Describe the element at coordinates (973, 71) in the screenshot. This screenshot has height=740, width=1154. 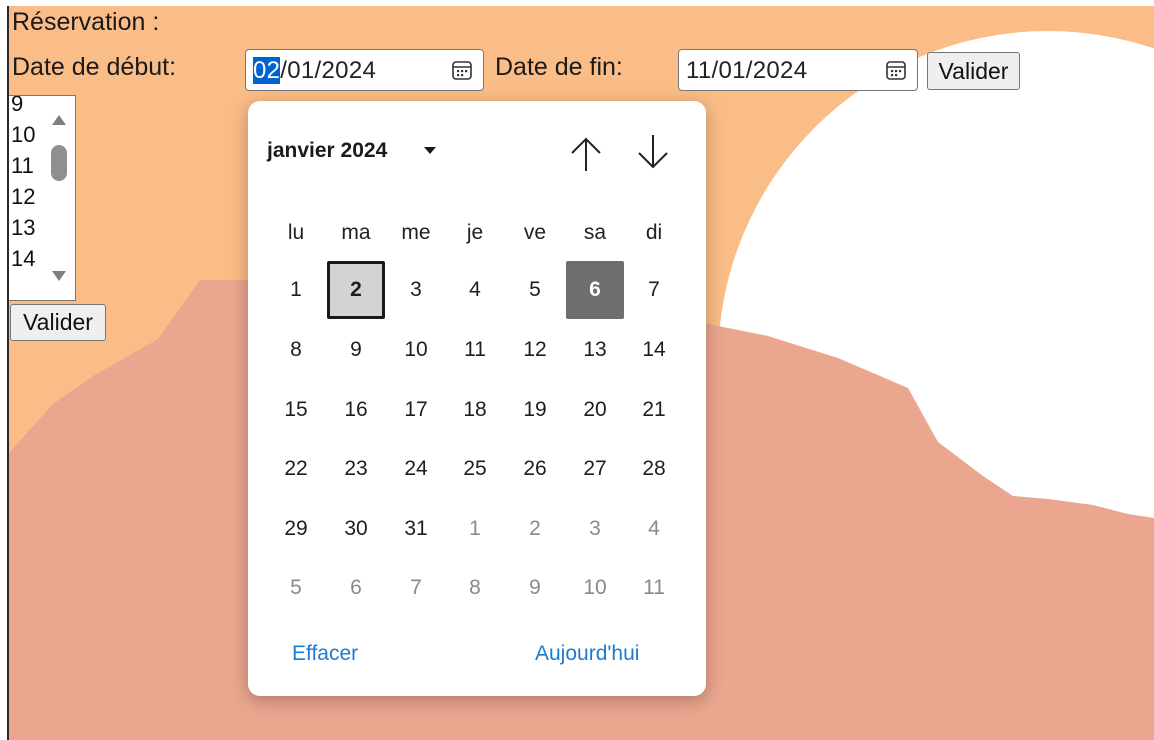
I see `validate-dates-button: Valider` at that location.